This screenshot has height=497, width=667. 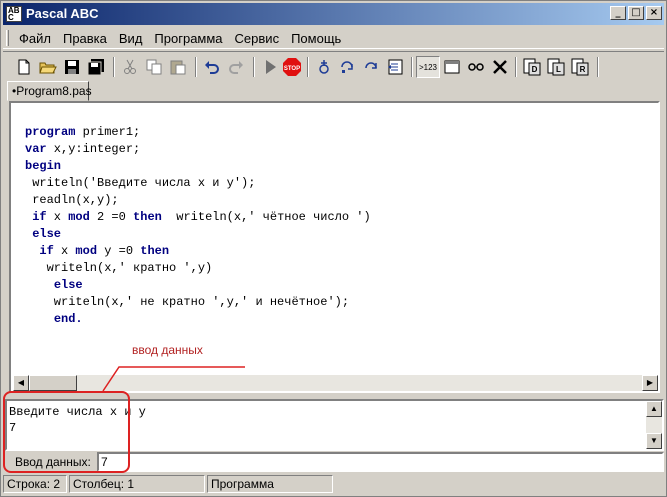 I want to click on run-icon, so click(x=270, y=67).